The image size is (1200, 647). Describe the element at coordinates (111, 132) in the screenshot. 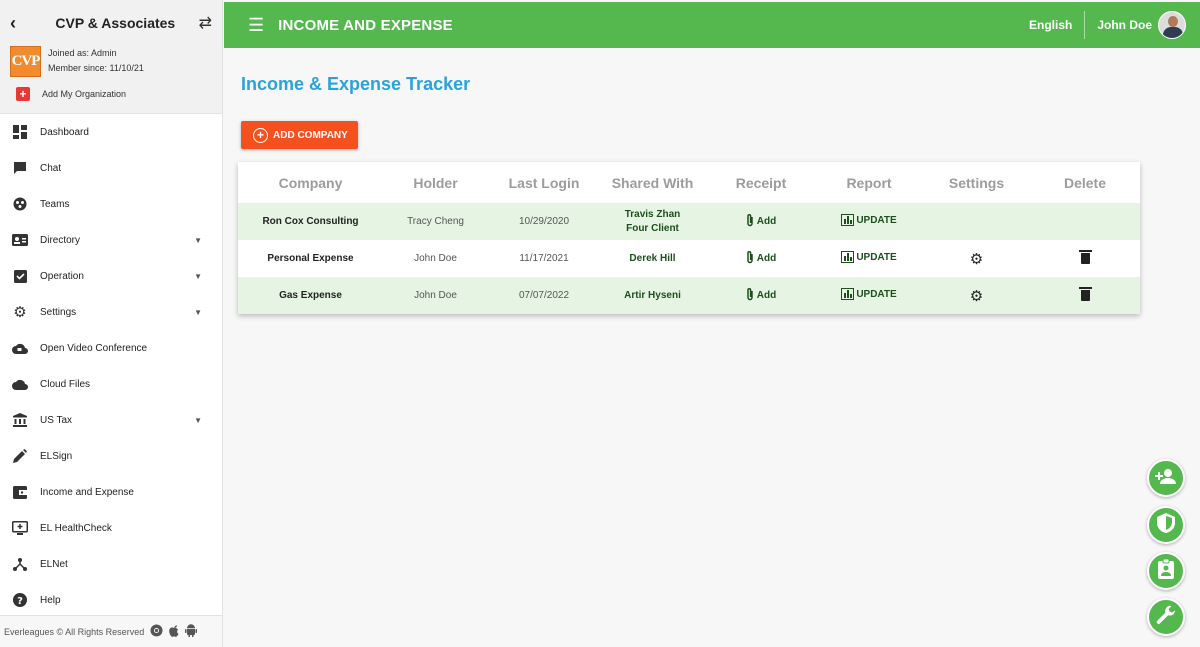

I see `sidebar-item-dashboard: Dashboard` at that location.